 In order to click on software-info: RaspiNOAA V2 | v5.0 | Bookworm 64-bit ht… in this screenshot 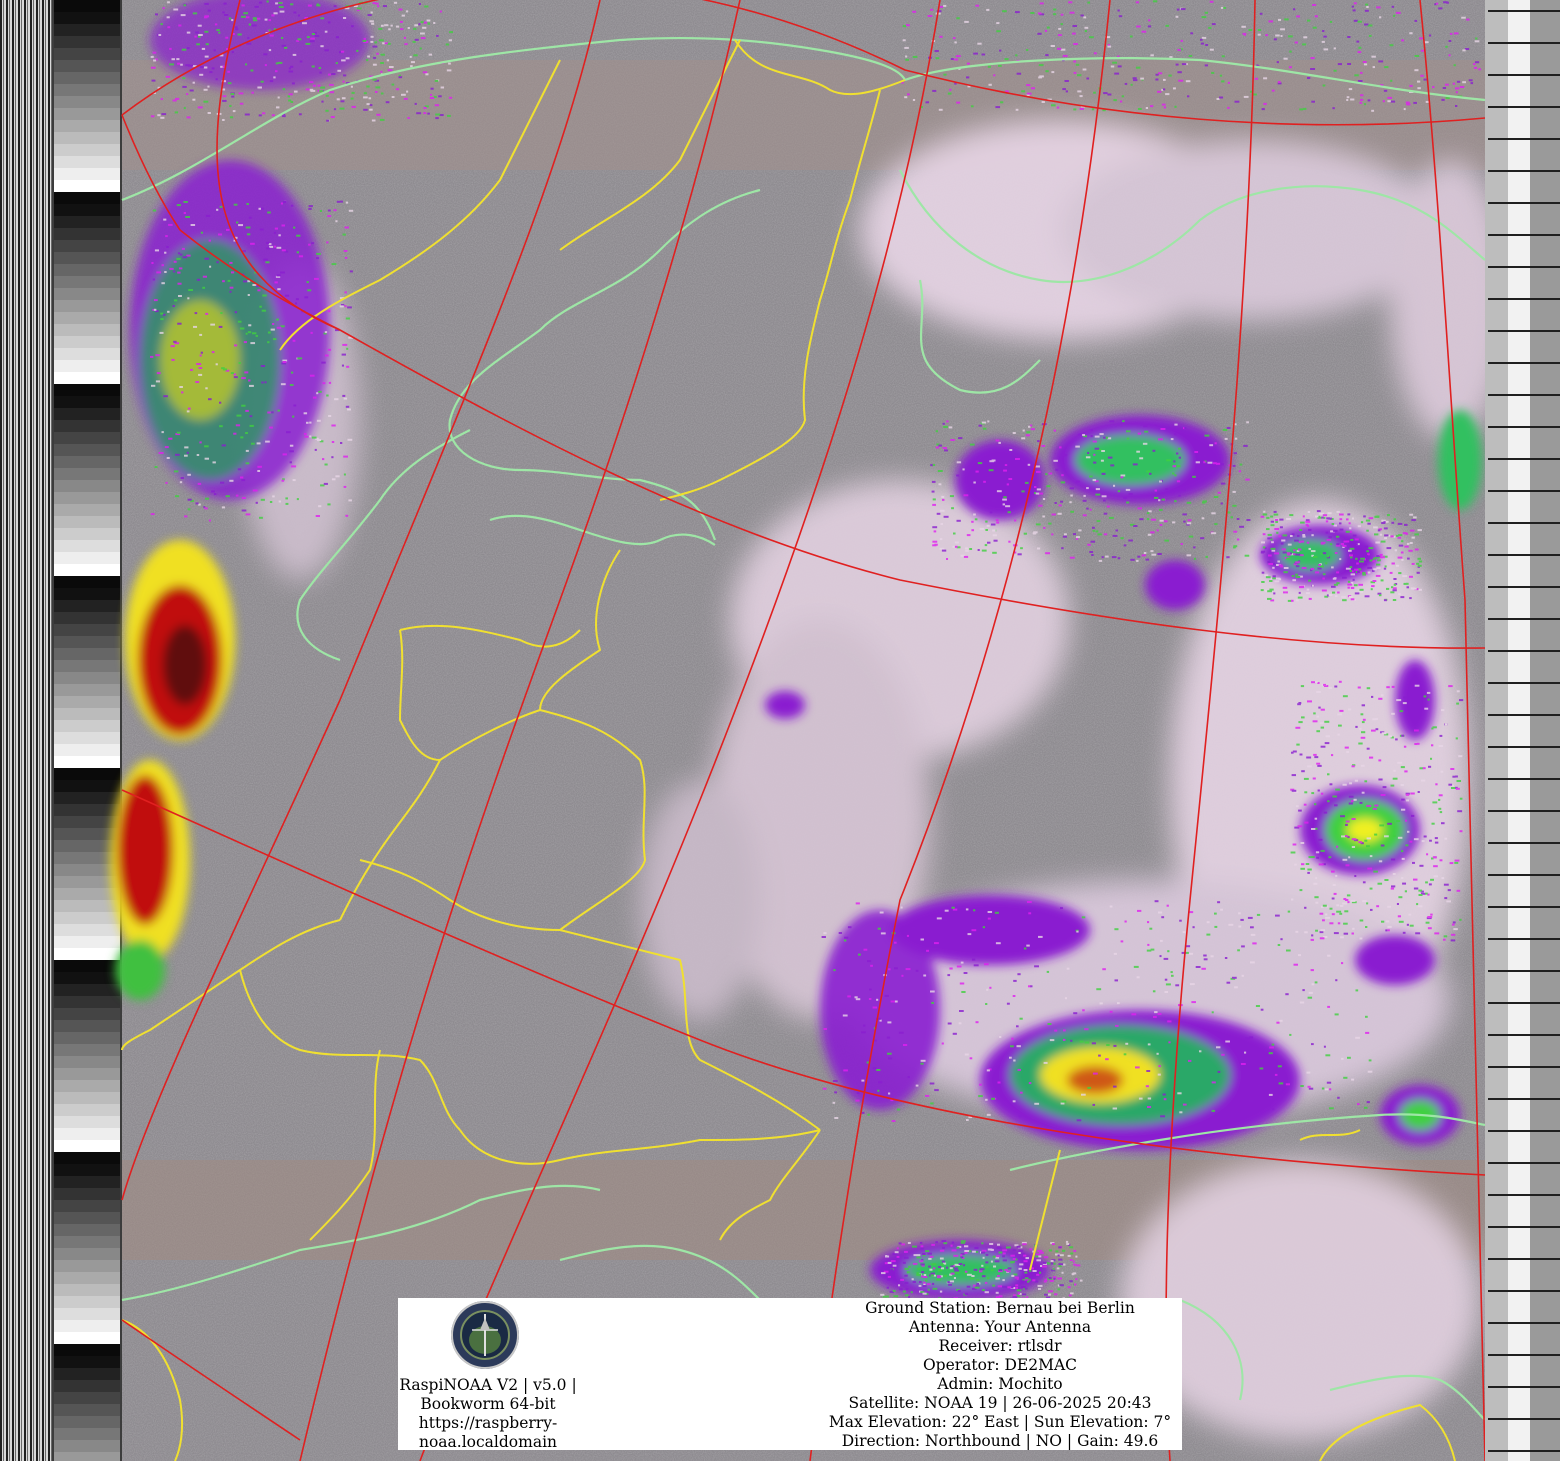, I will do `click(488, 1374)`.